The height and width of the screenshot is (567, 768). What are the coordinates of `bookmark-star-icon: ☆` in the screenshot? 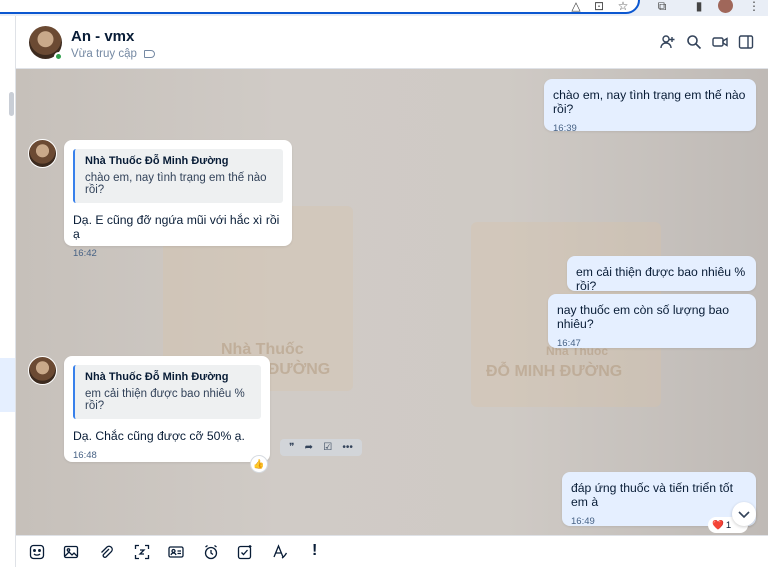 It's located at (623, 6).